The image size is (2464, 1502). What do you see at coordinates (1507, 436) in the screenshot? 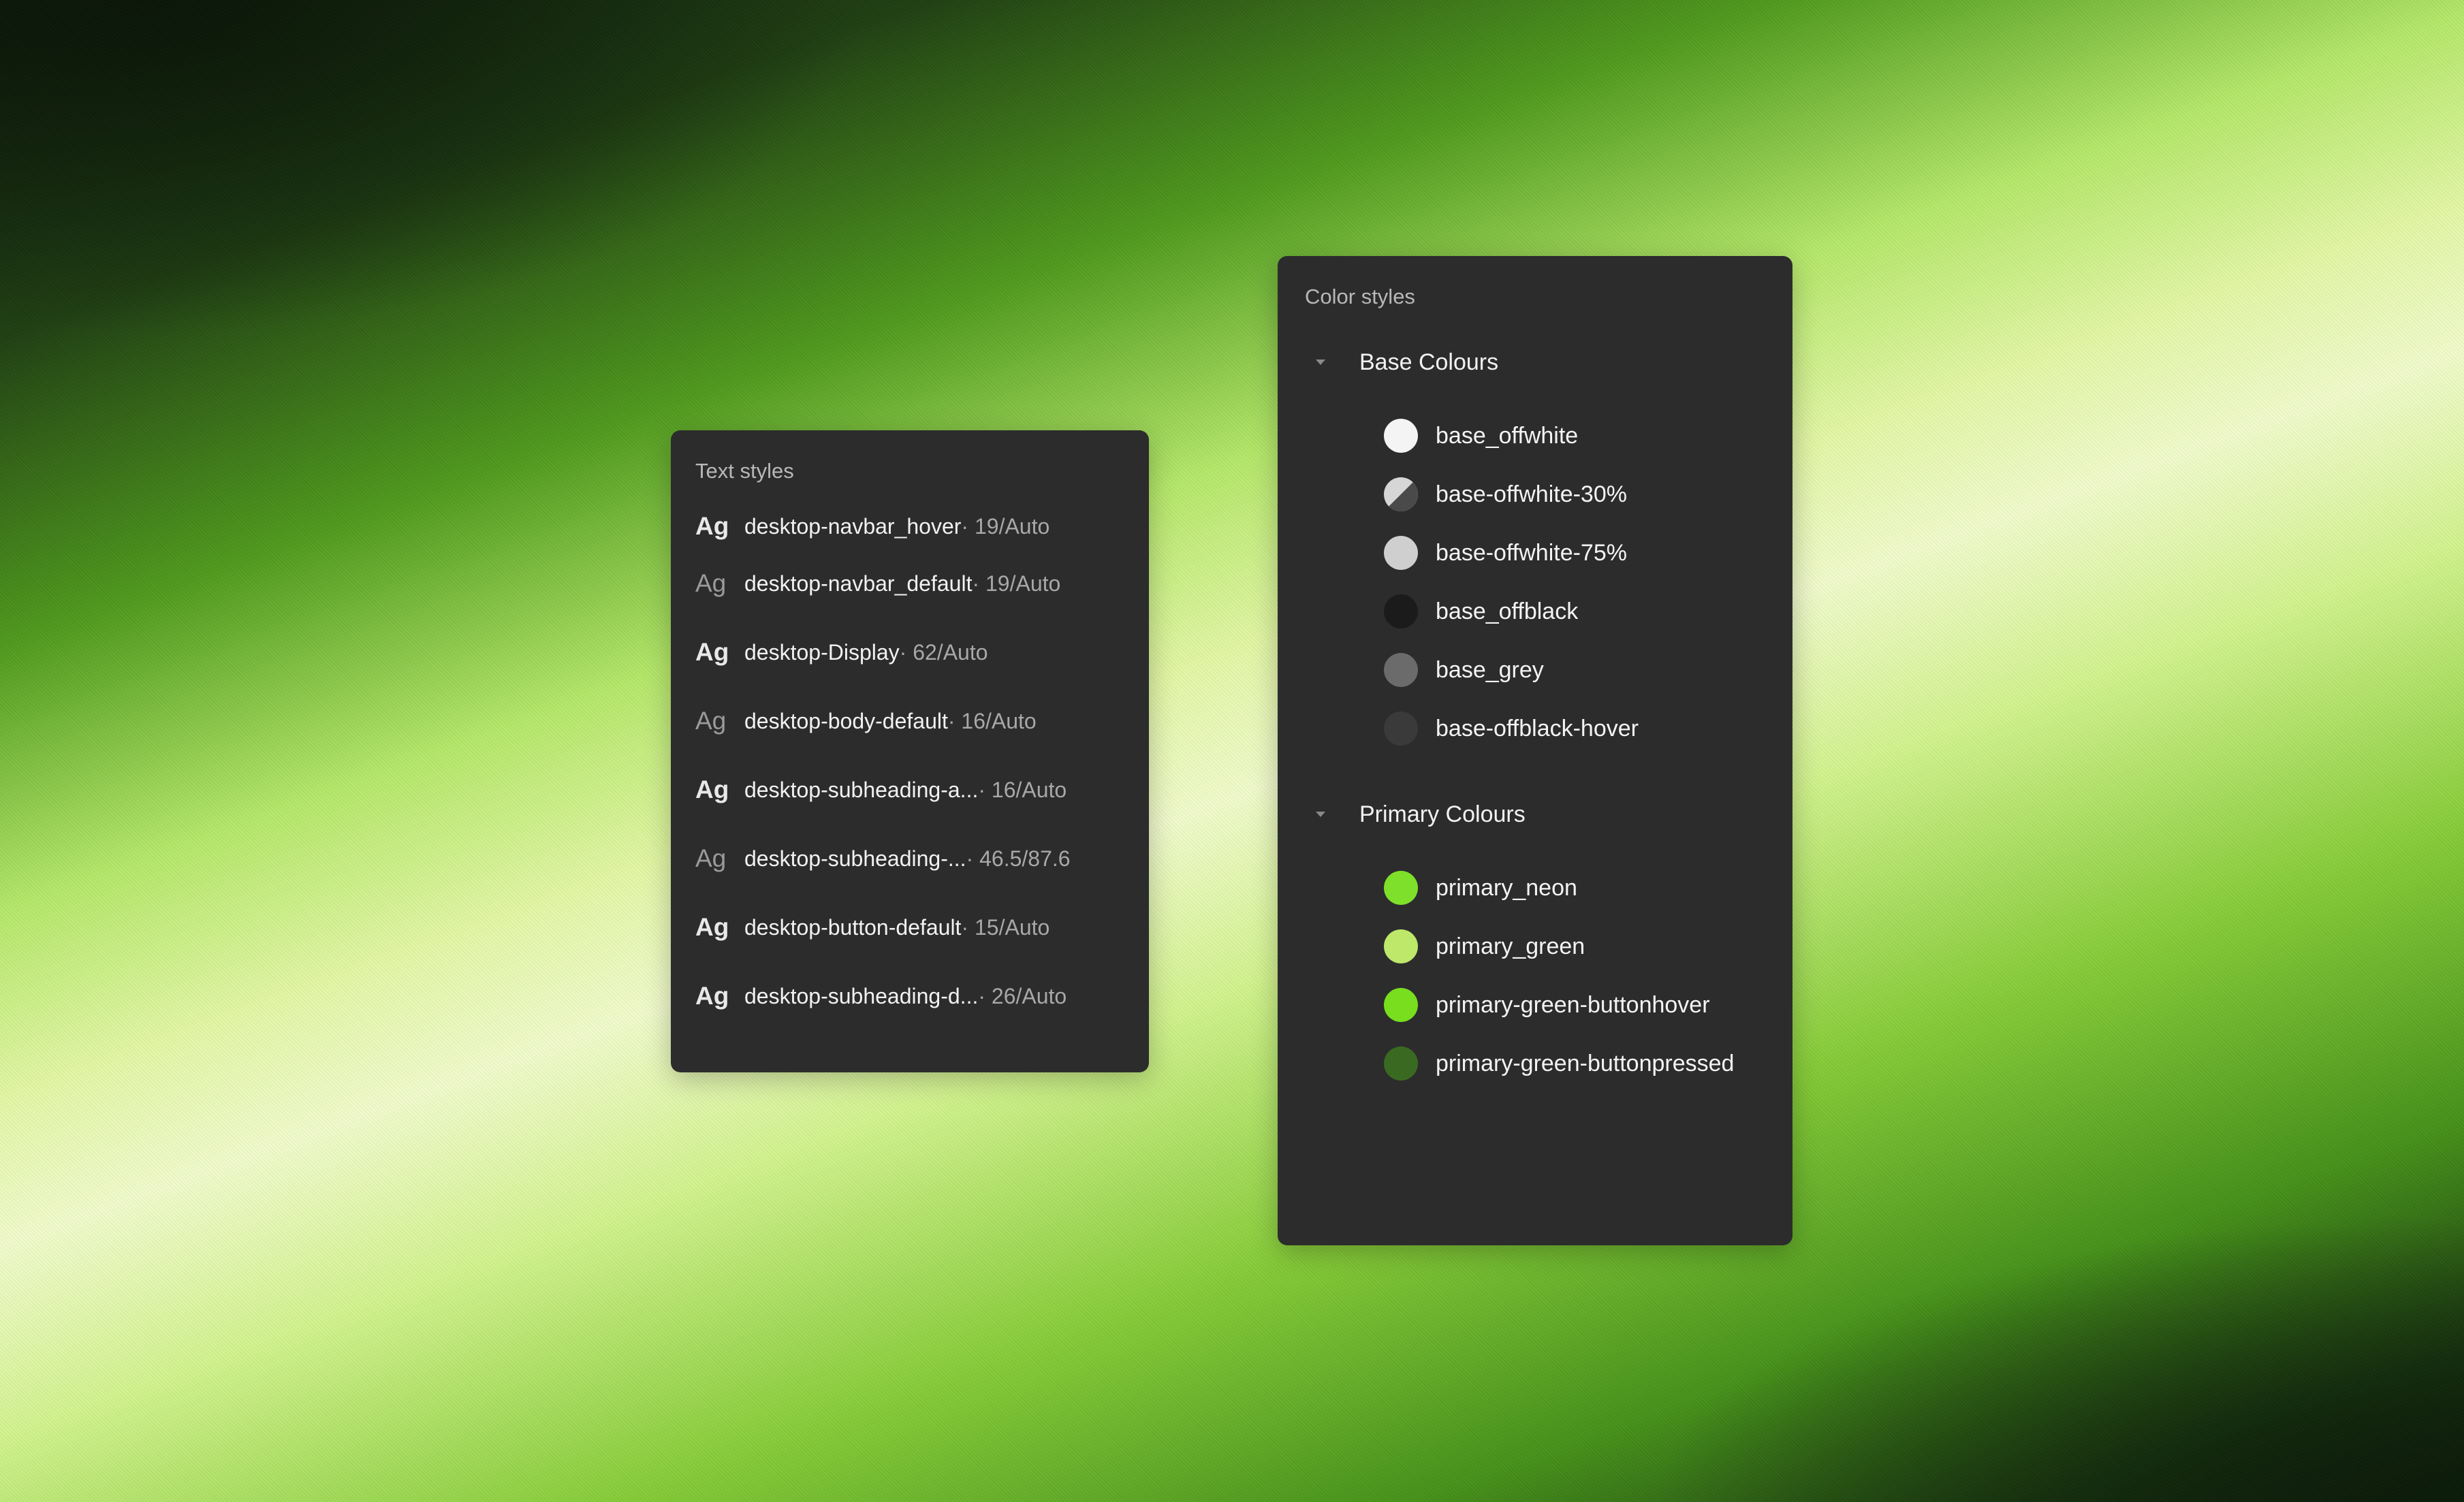
I see `color-style-name: base_offwhite` at bounding box center [1507, 436].